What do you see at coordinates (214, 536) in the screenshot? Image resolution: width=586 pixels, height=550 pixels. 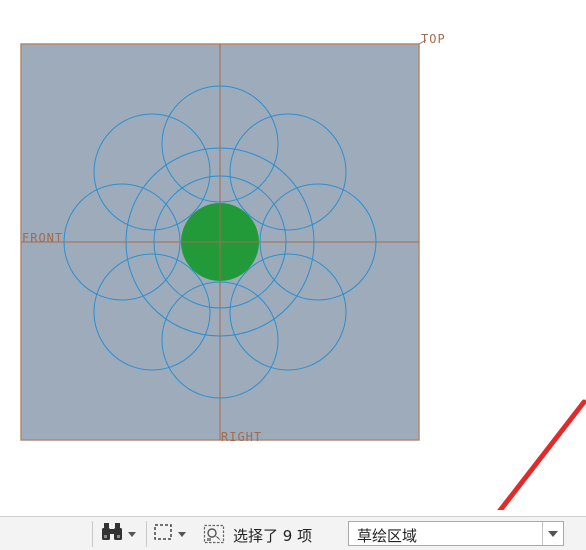 I see `selected-items-icon` at bounding box center [214, 536].